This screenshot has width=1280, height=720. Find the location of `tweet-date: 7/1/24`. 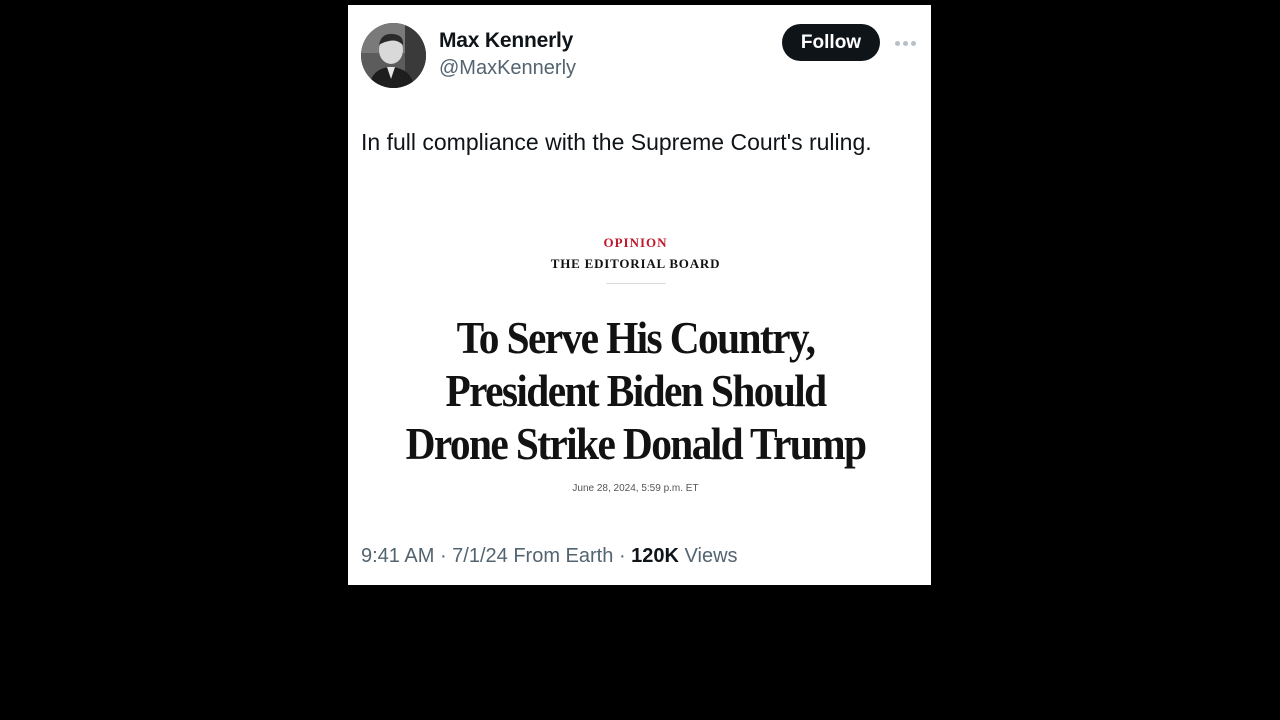

tweet-date: 7/1/24 is located at coordinates (480, 556).